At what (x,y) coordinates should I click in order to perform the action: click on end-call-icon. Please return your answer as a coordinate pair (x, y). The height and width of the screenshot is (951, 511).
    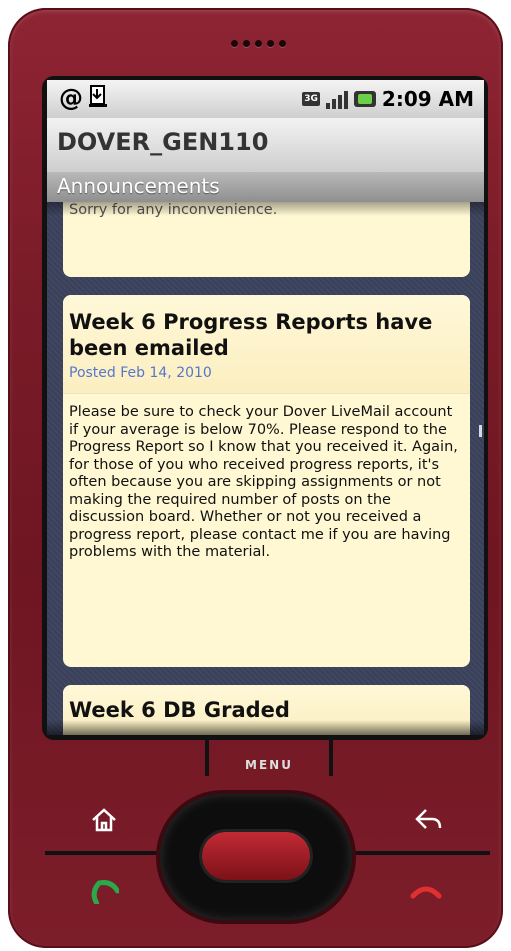
    Looking at the image, I should click on (426, 894).